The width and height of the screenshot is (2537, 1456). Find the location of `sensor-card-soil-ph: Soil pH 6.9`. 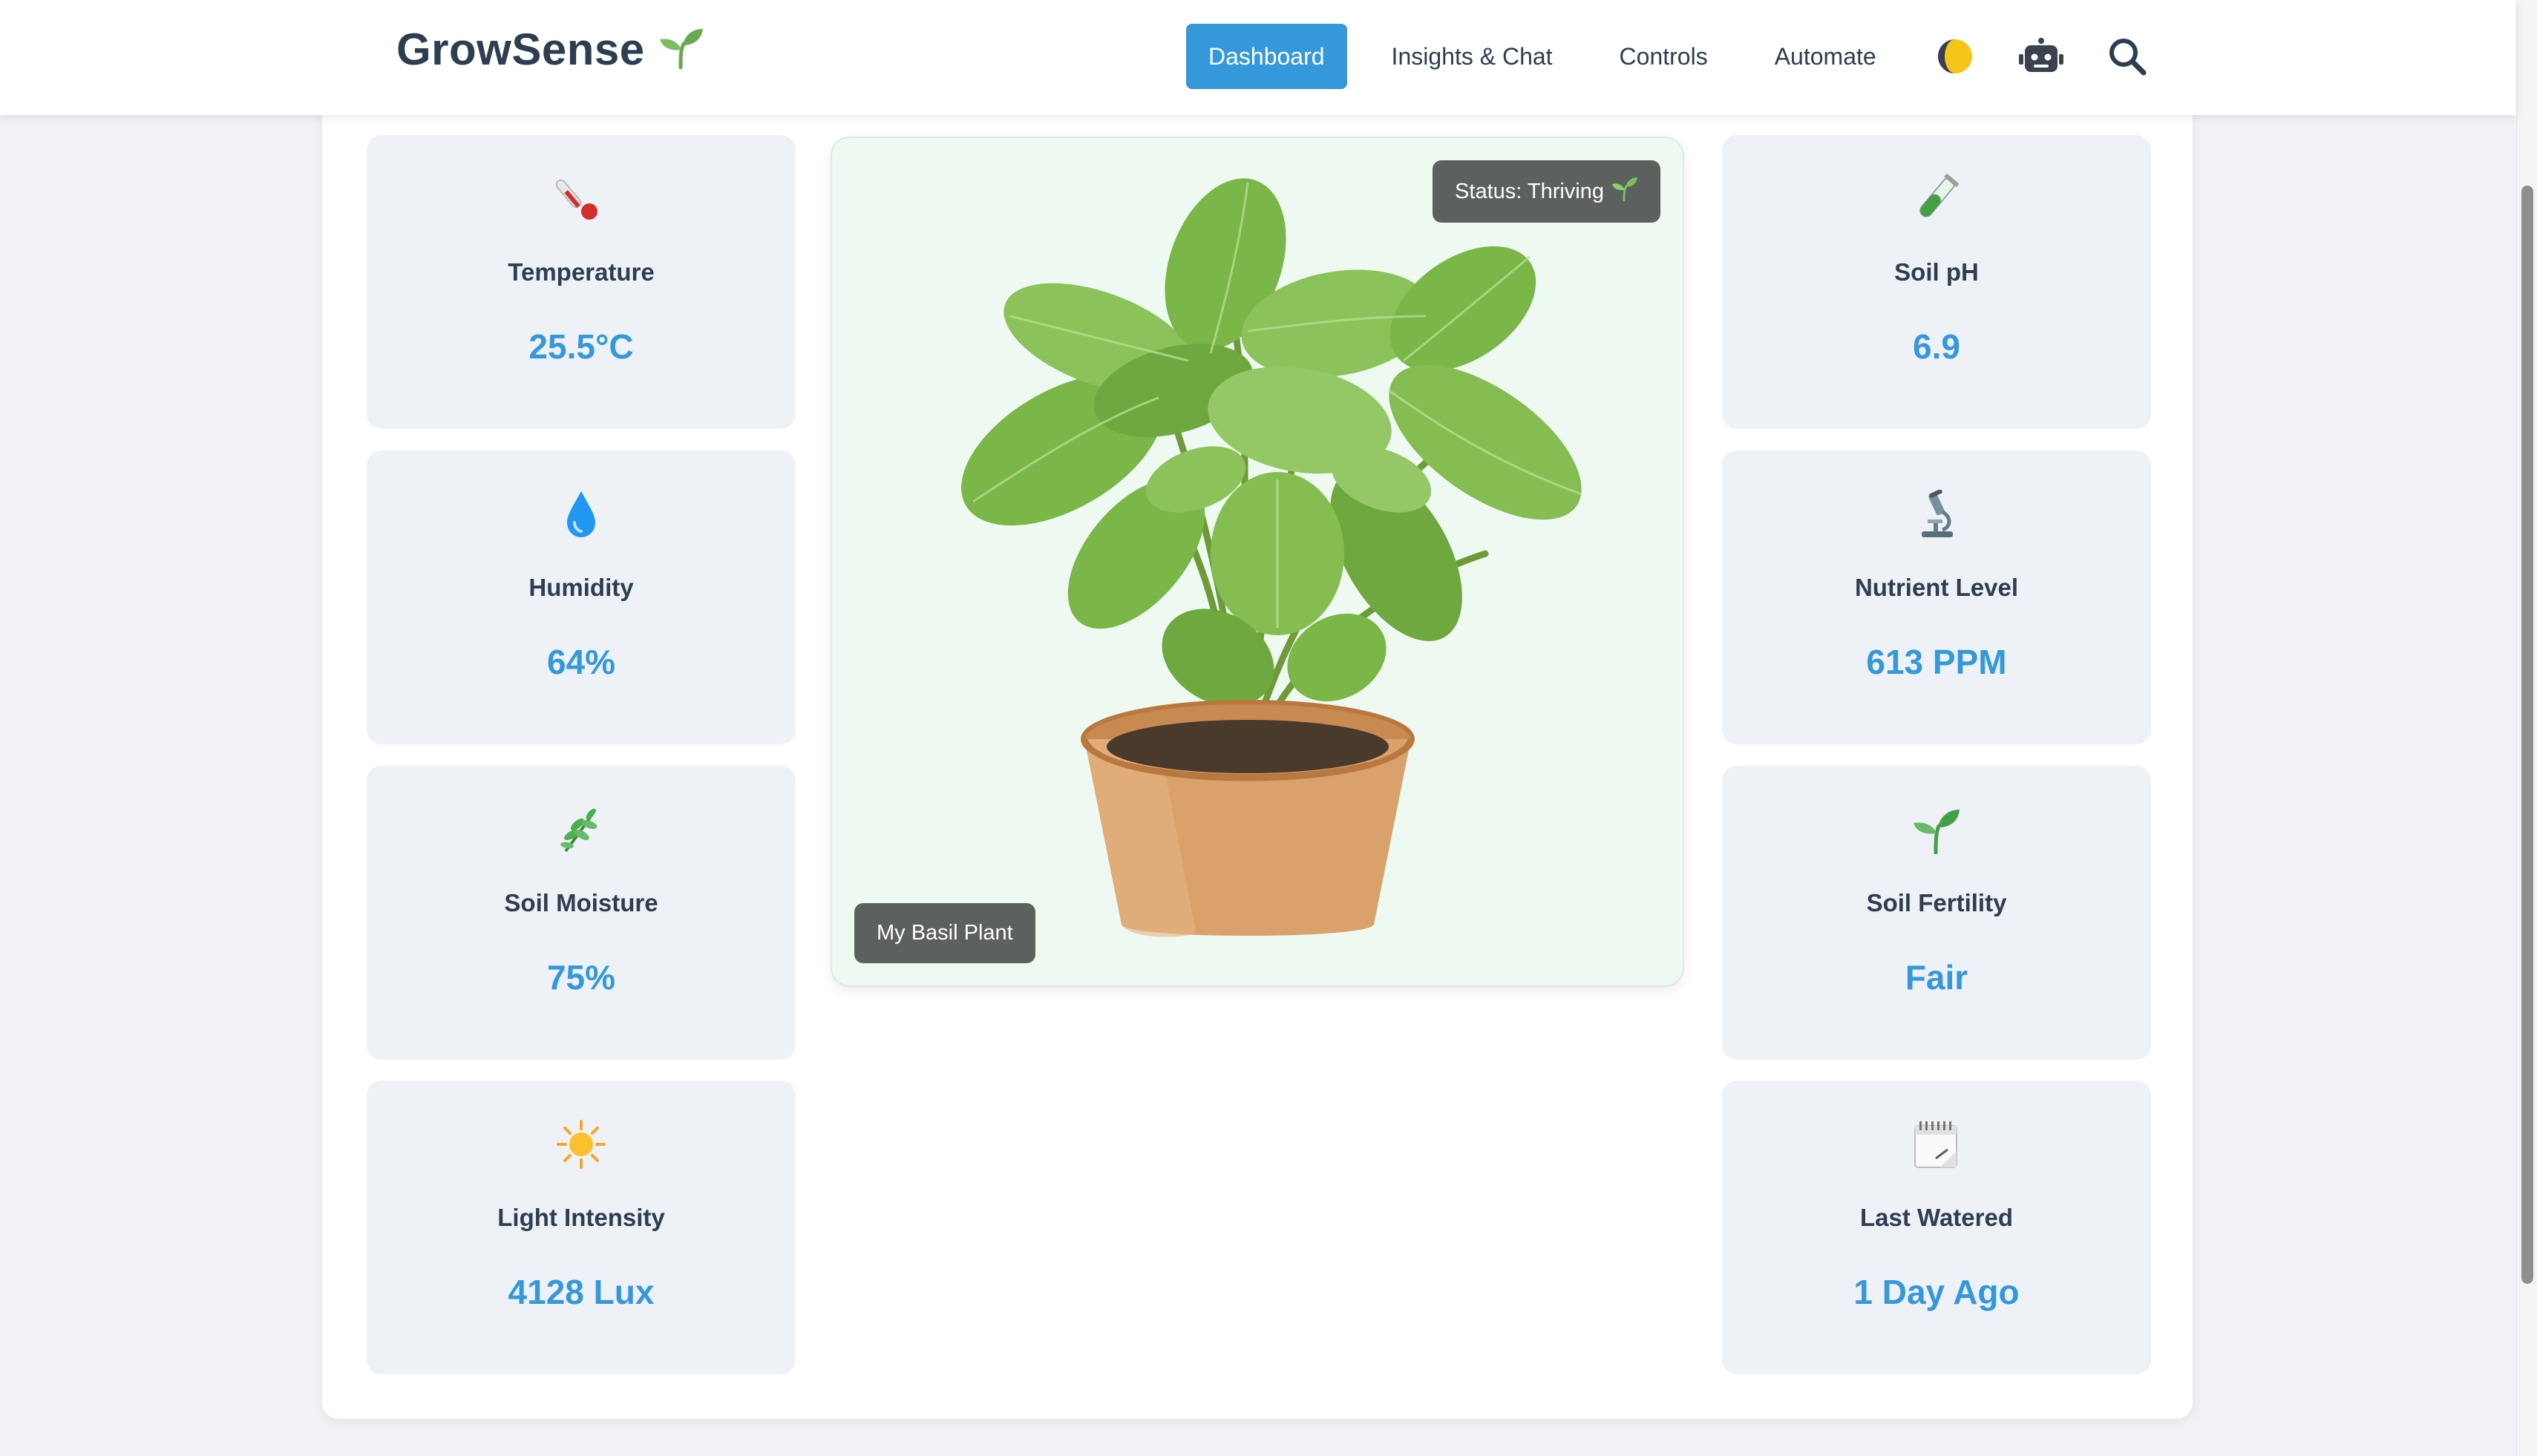

sensor-card-soil-ph: Soil pH 6.9 is located at coordinates (1936, 282).